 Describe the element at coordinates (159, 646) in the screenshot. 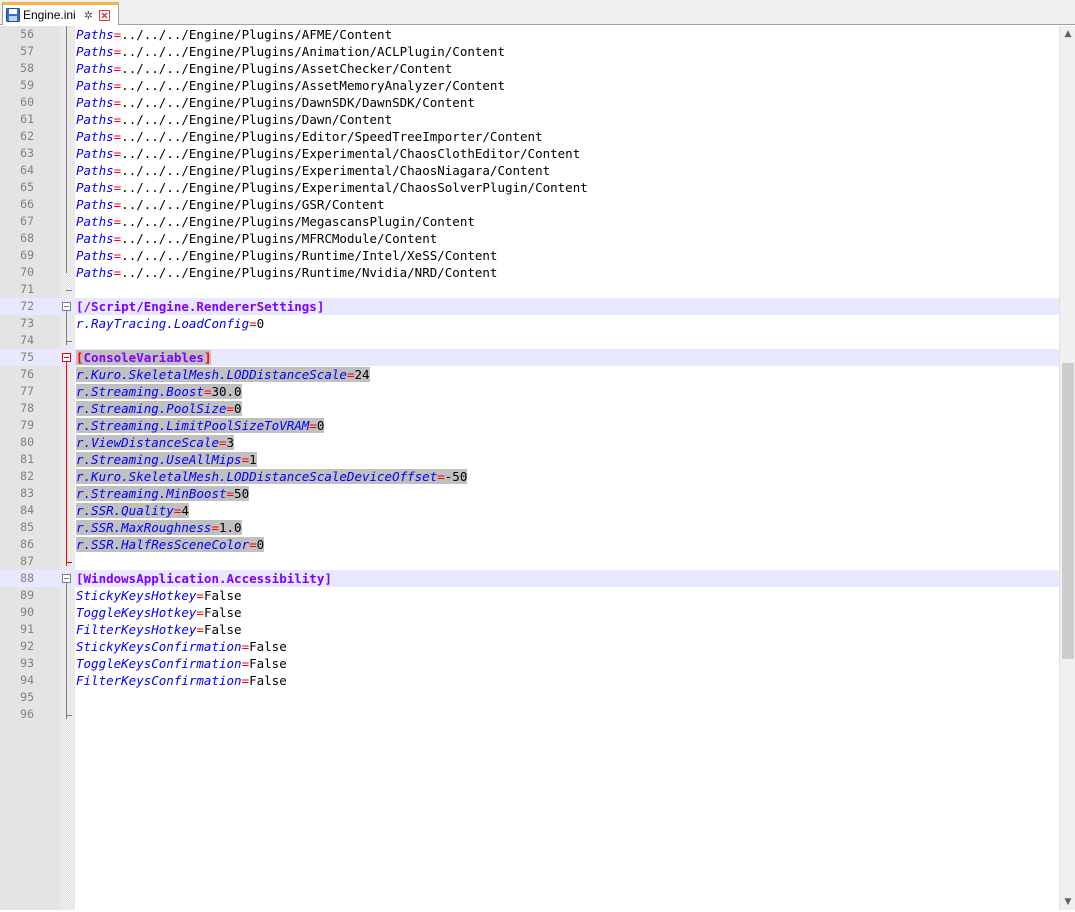

I see `ini-key: StickyKeysConfirmation` at that location.